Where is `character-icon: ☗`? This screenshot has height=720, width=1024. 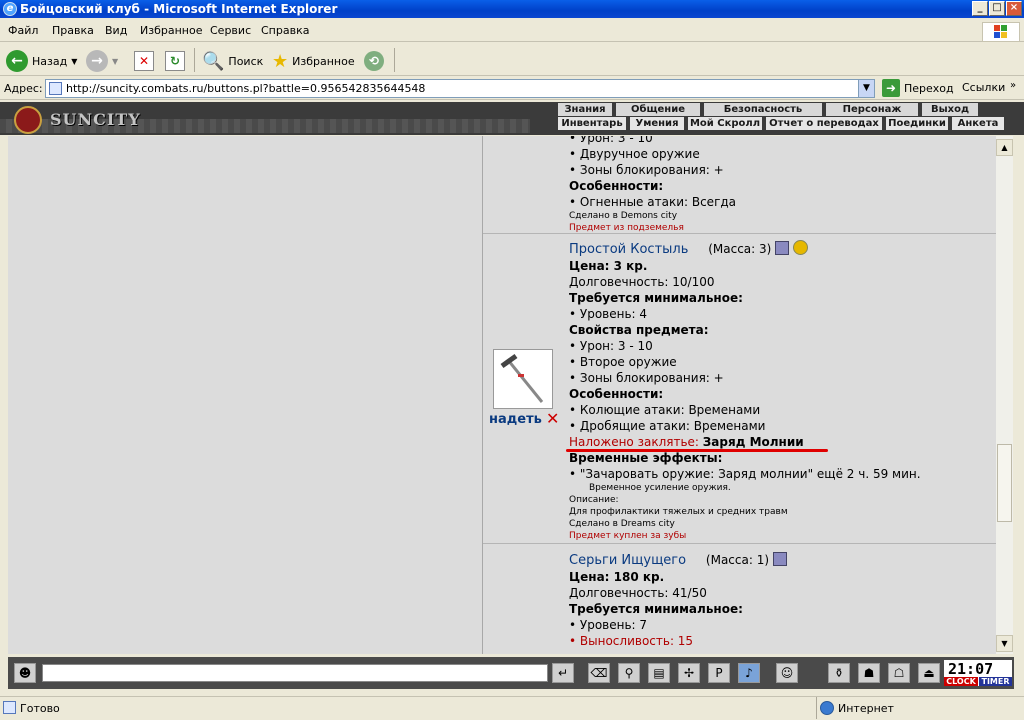
character-icon: ☗ is located at coordinates (869, 673).